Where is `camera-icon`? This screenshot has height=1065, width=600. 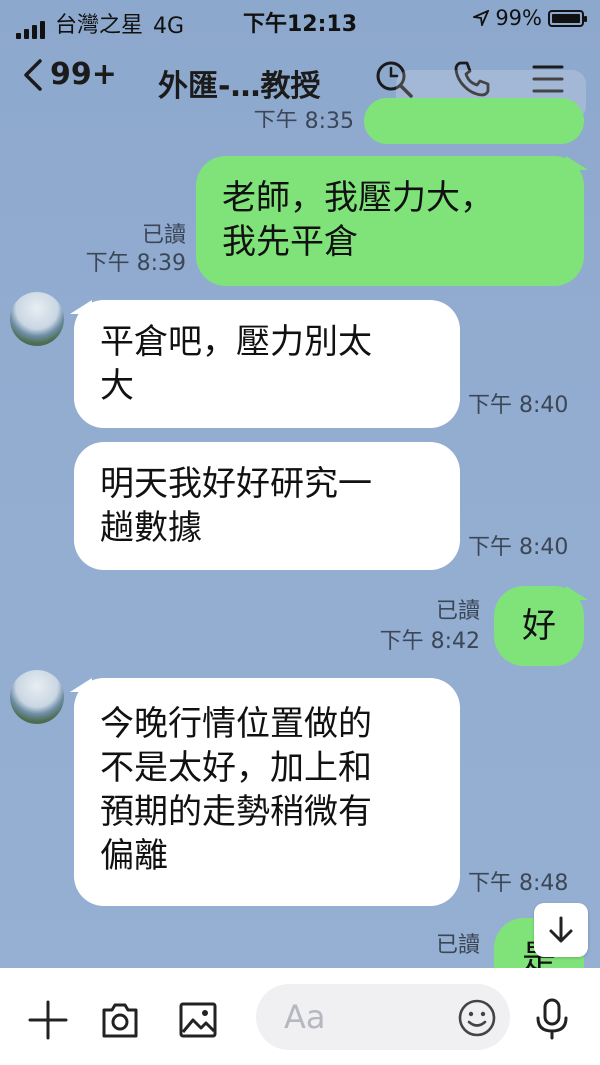
camera-icon is located at coordinates (120, 1020).